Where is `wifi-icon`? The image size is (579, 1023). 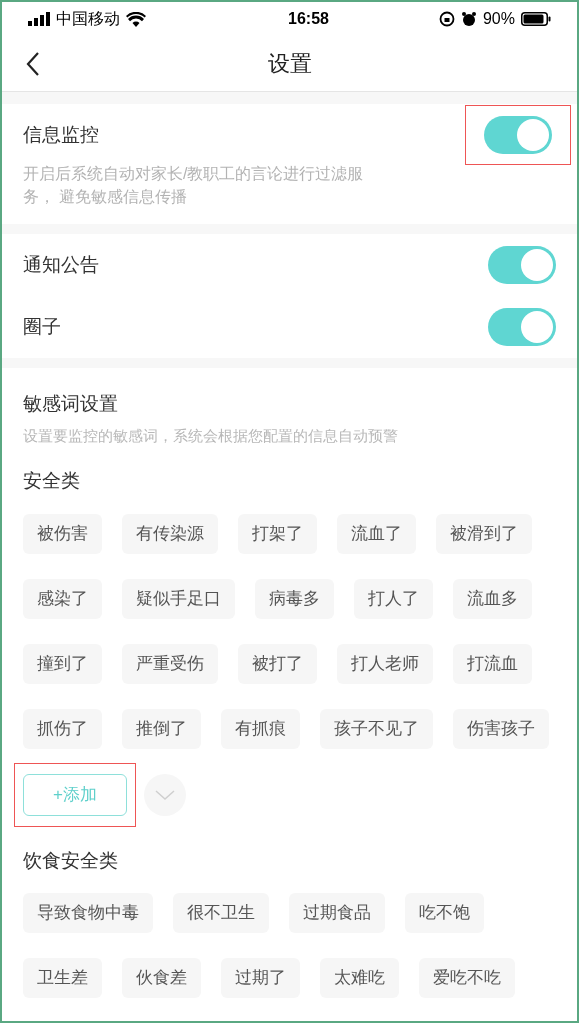
wifi-icon is located at coordinates (136, 19).